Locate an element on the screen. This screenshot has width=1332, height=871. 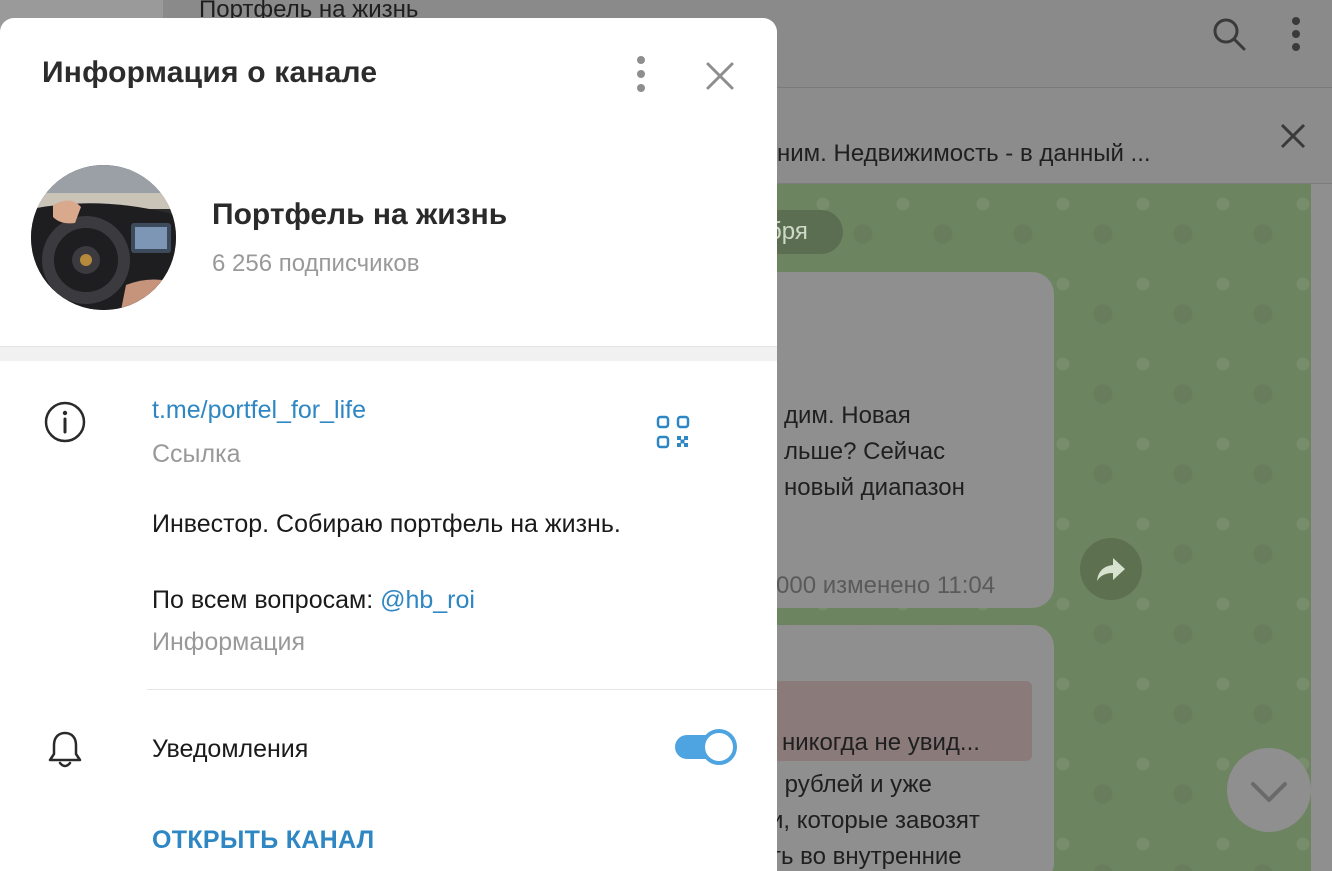
qr-code-icon is located at coordinates (673, 434).